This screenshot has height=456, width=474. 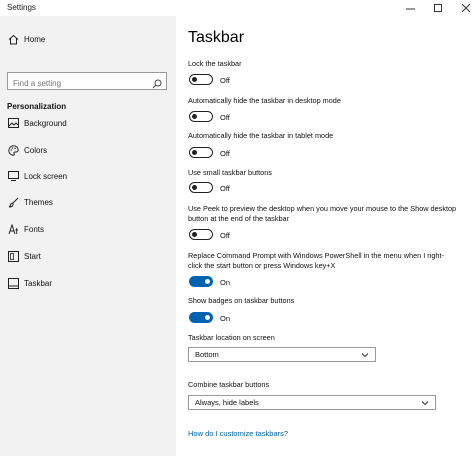 I want to click on sidebar-item-label: Colors, so click(x=36, y=150).